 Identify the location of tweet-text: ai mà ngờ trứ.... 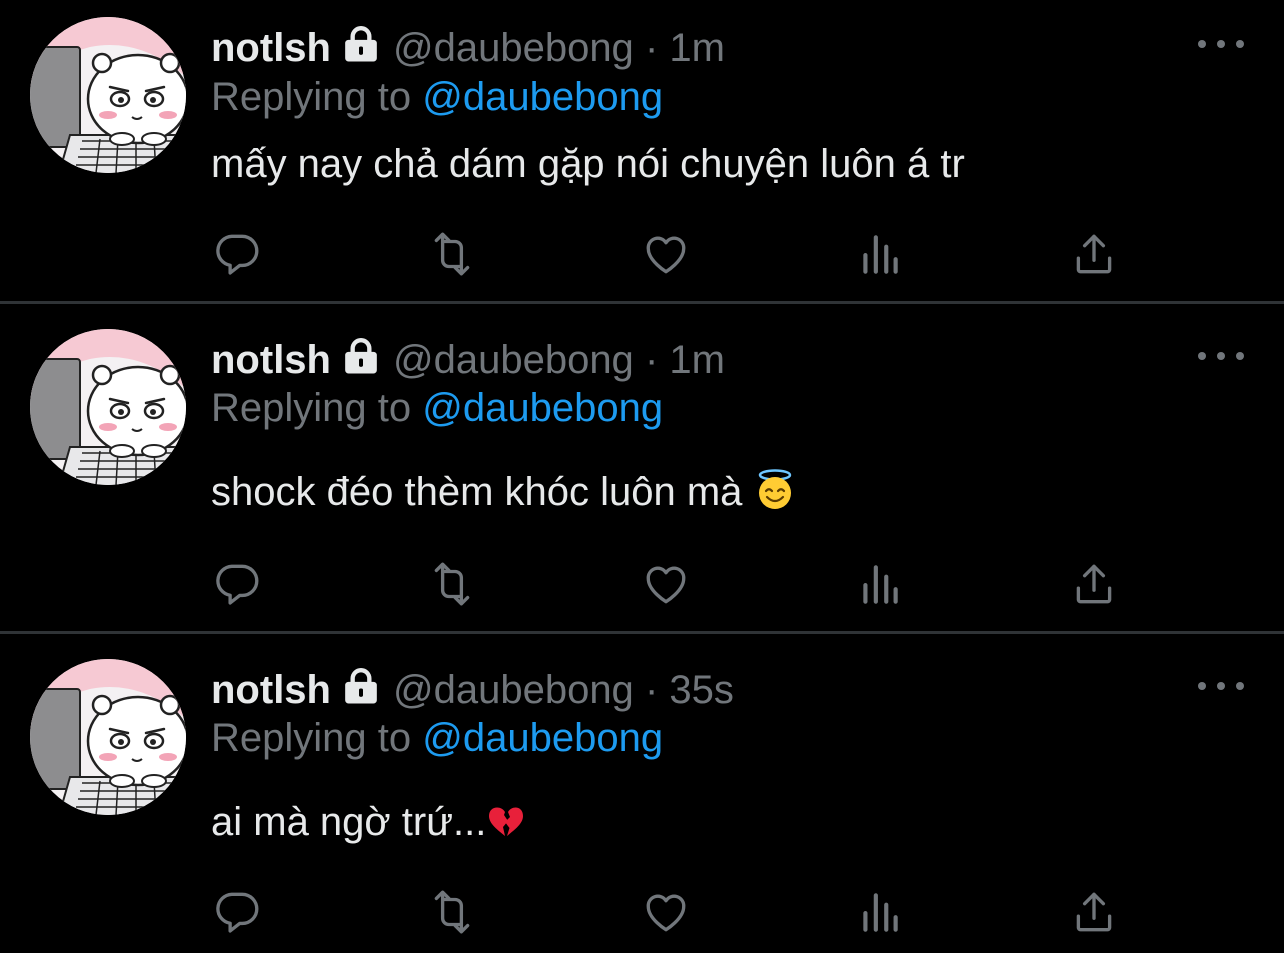
(368, 825).